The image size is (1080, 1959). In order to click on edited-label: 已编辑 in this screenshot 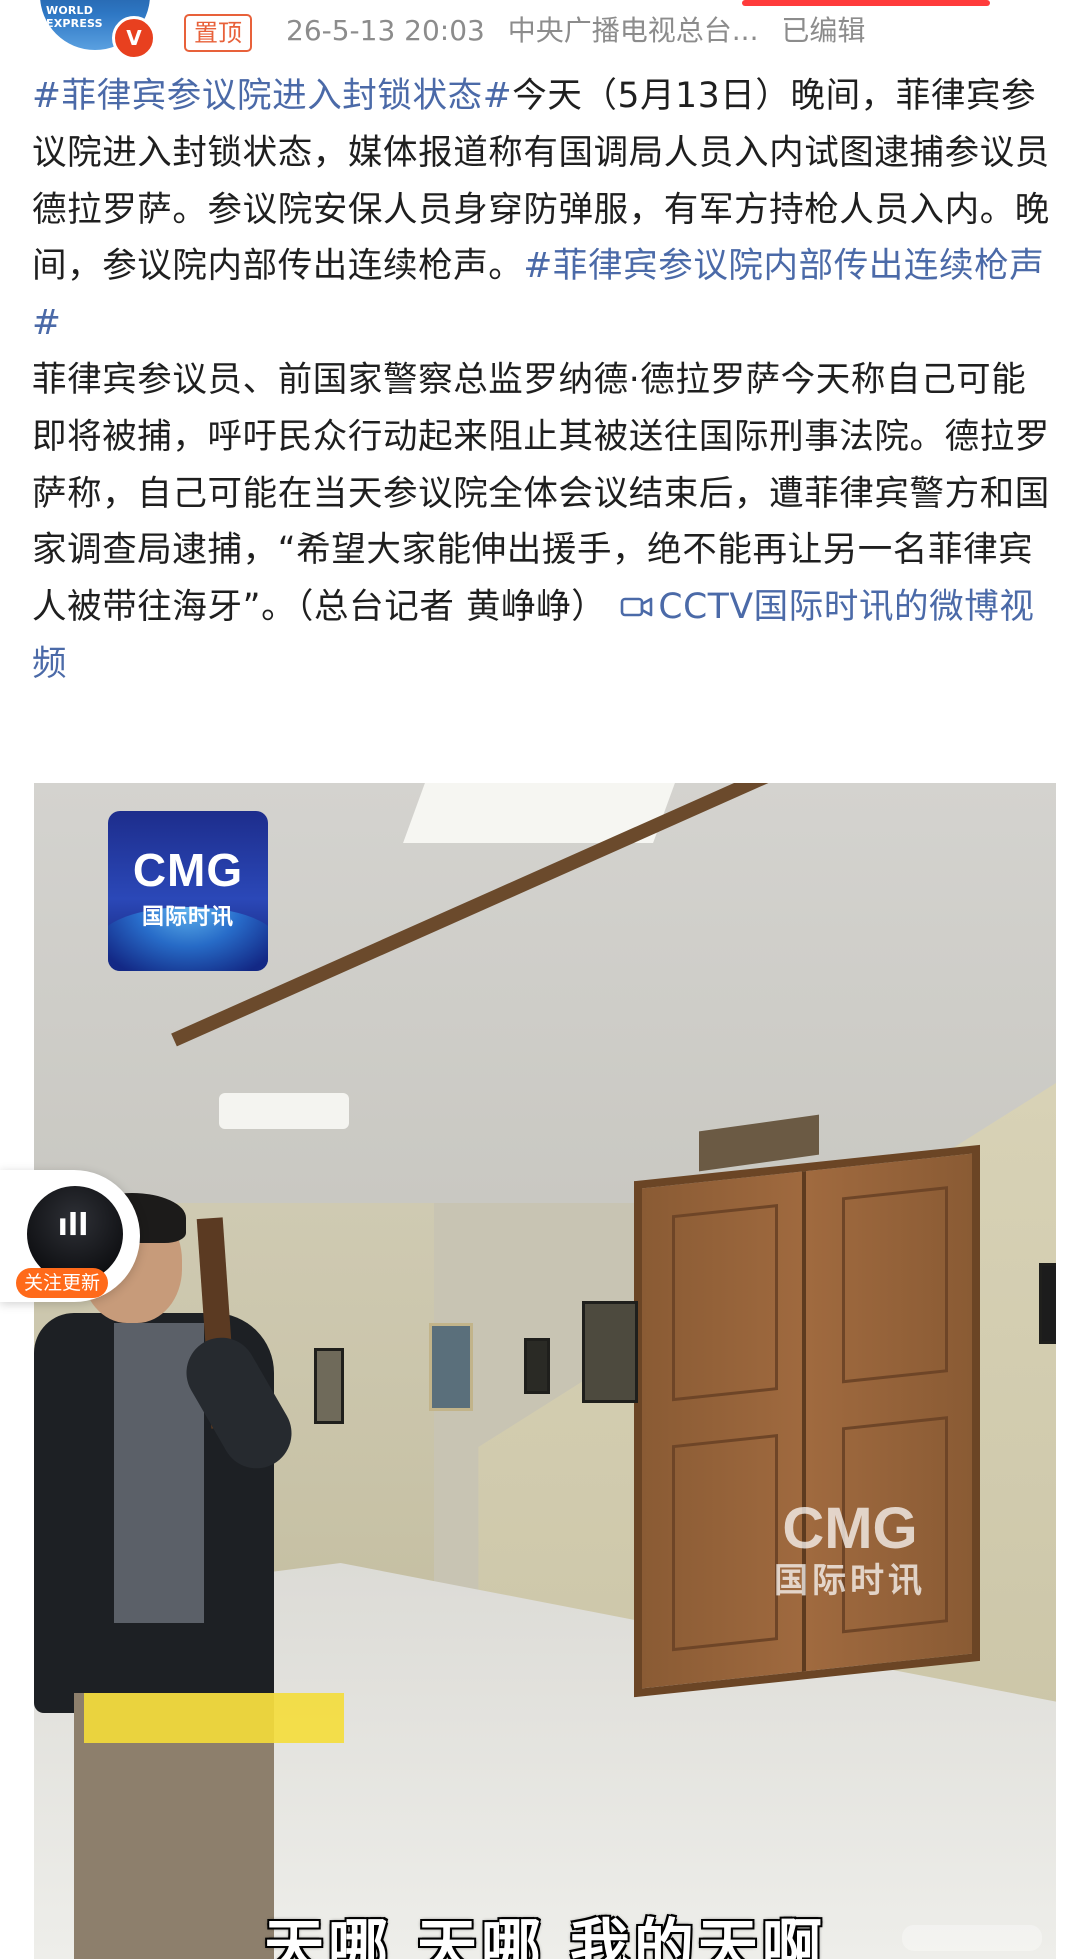, I will do `click(823, 30)`.